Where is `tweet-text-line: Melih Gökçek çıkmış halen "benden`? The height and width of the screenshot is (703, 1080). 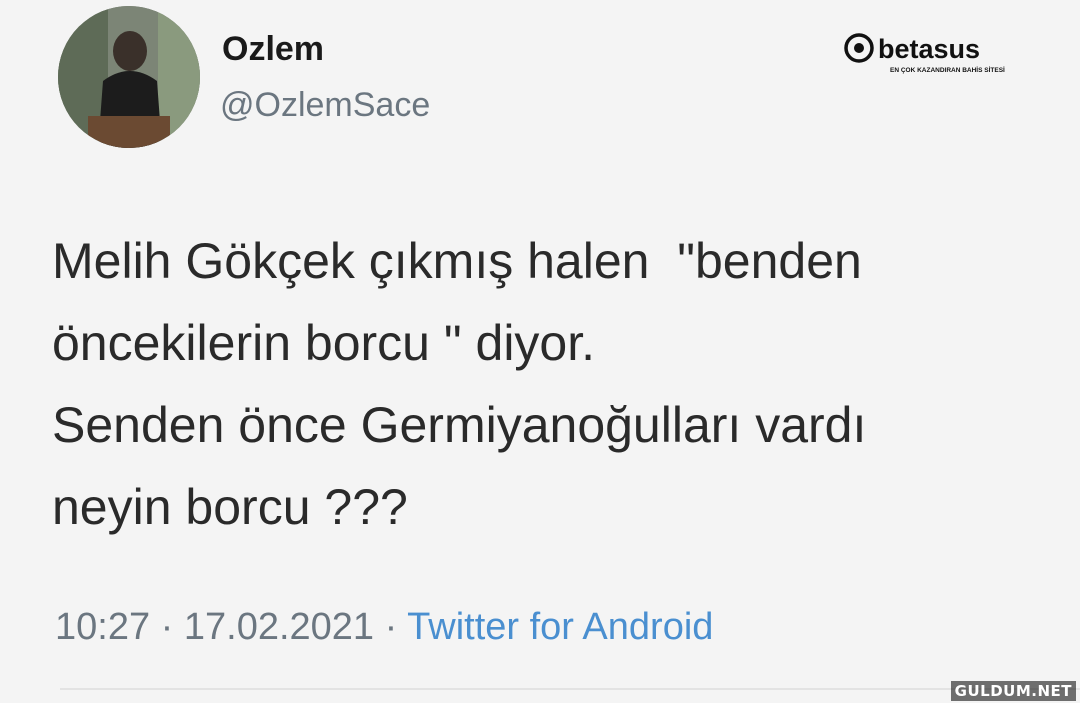
tweet-text-line: Melih Gökçek çıkmış halen "benden is located at coordinates (457, 261).